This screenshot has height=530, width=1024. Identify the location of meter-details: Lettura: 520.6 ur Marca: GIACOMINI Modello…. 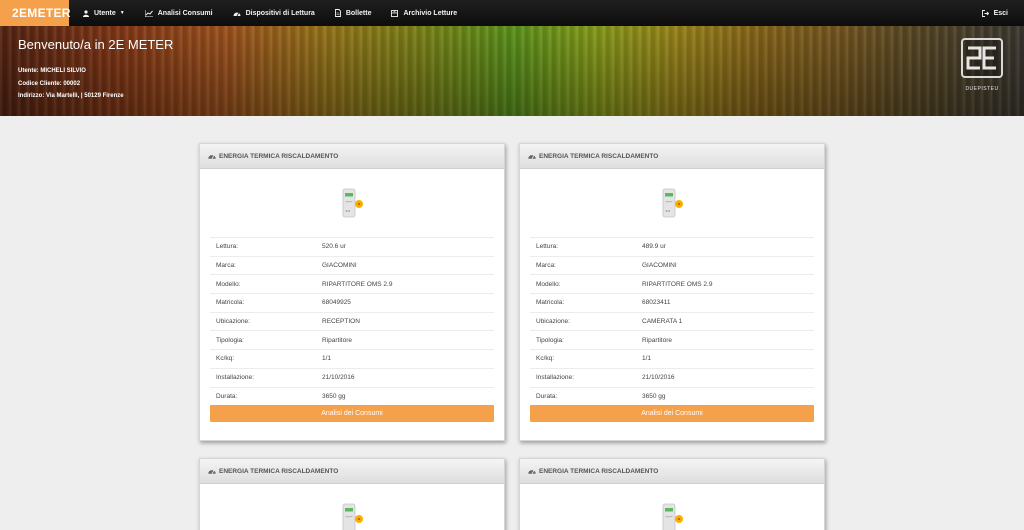
(352, 321).